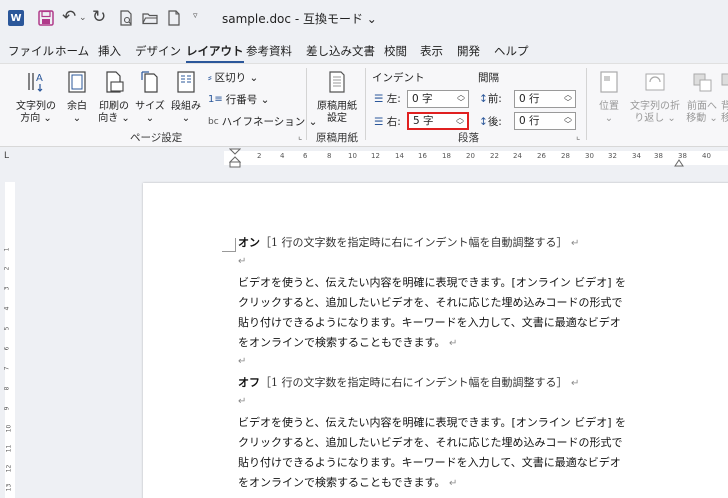 Image resolution: width=728 pixels, height=498 pixels. Describe the element at coordinates (340, 51) in the screenshot. I see `tab-mailings: 差し込み文書` at that location.